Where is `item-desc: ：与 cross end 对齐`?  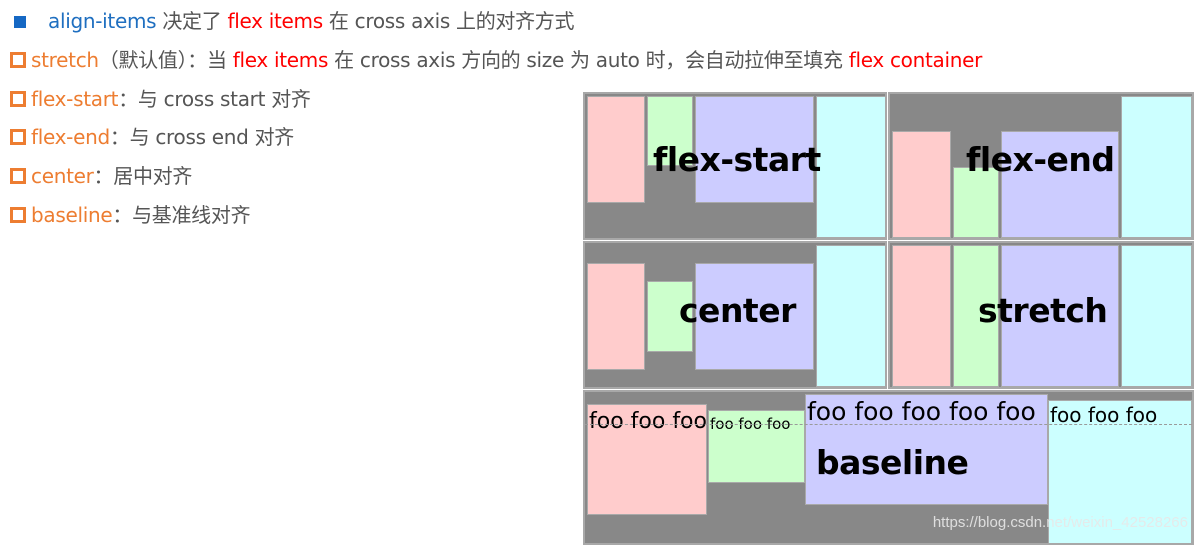
item-desc: ：与 cross end 对齐 is located at coordinates (201, 137).